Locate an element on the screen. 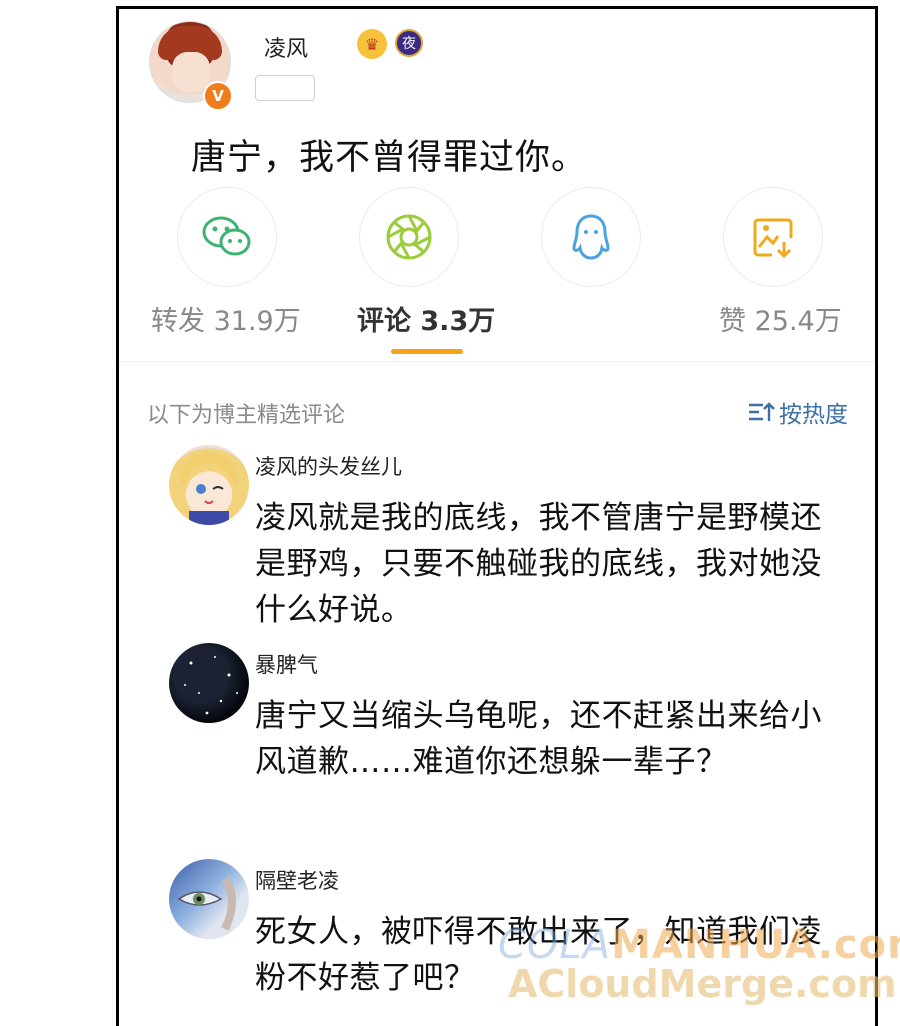  post-text: 唐宁，我不曾得罪过你。 is located at coordinates (389, 158).